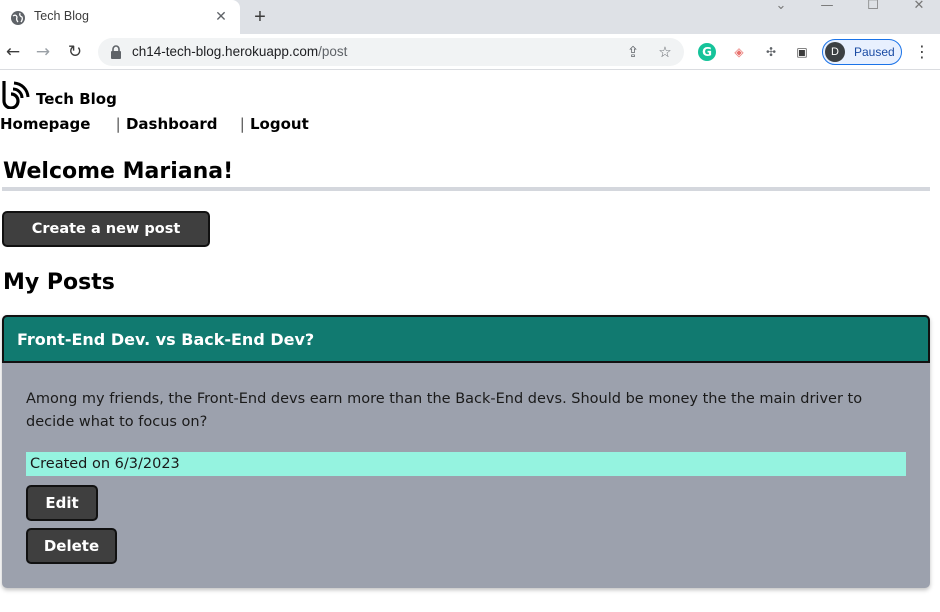 This screenshot has height=612, width=940. What do you see at coordinates (43, 52) in the screenshot?
I see `forward-icon: →` at bounding box center [43, 52].